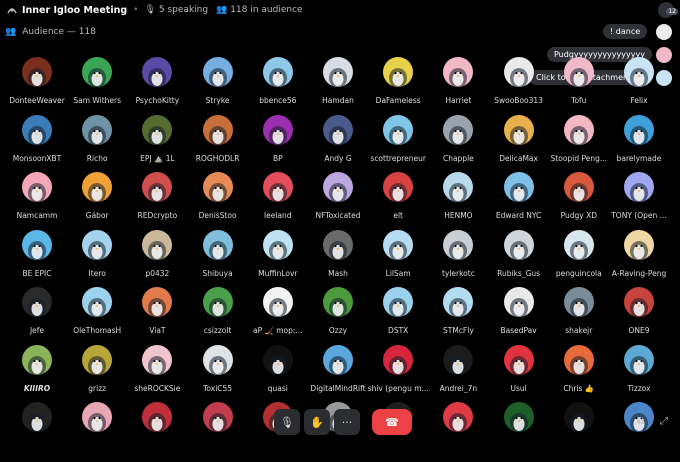 The image size is (680, 462). I want to click on audience-member: ToxiC55, so click(218, 374).